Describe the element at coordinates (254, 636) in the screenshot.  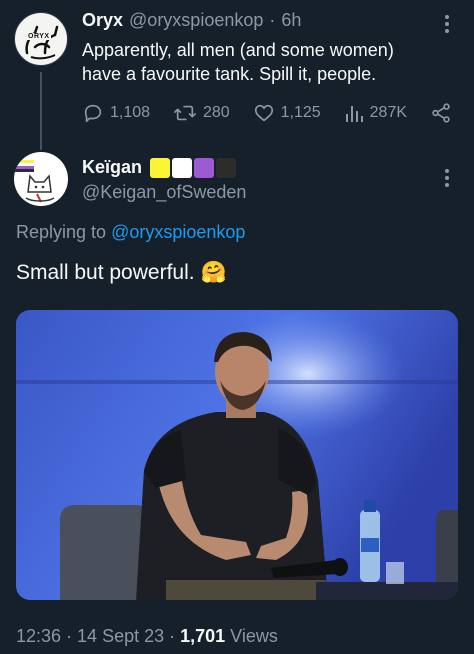
I see `views-label: Views` at that location.